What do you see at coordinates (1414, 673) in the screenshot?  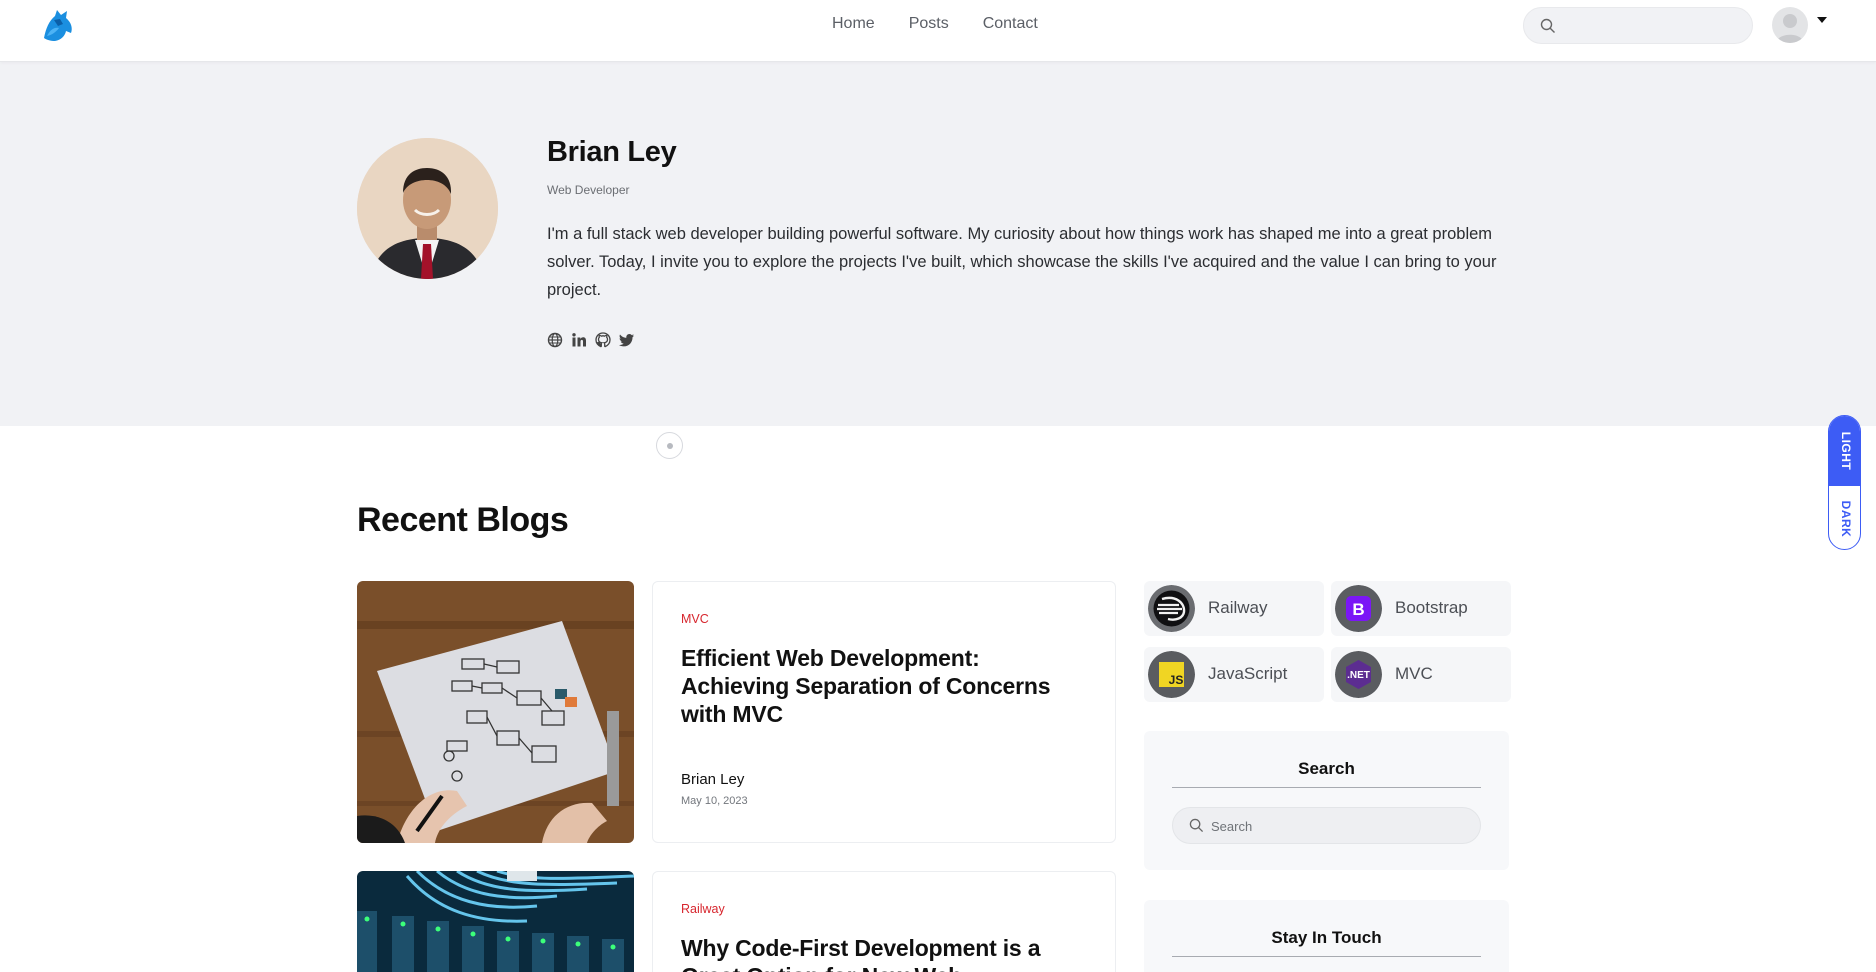 I see `tag-label: MVC` at bounding box center [1414, 673].